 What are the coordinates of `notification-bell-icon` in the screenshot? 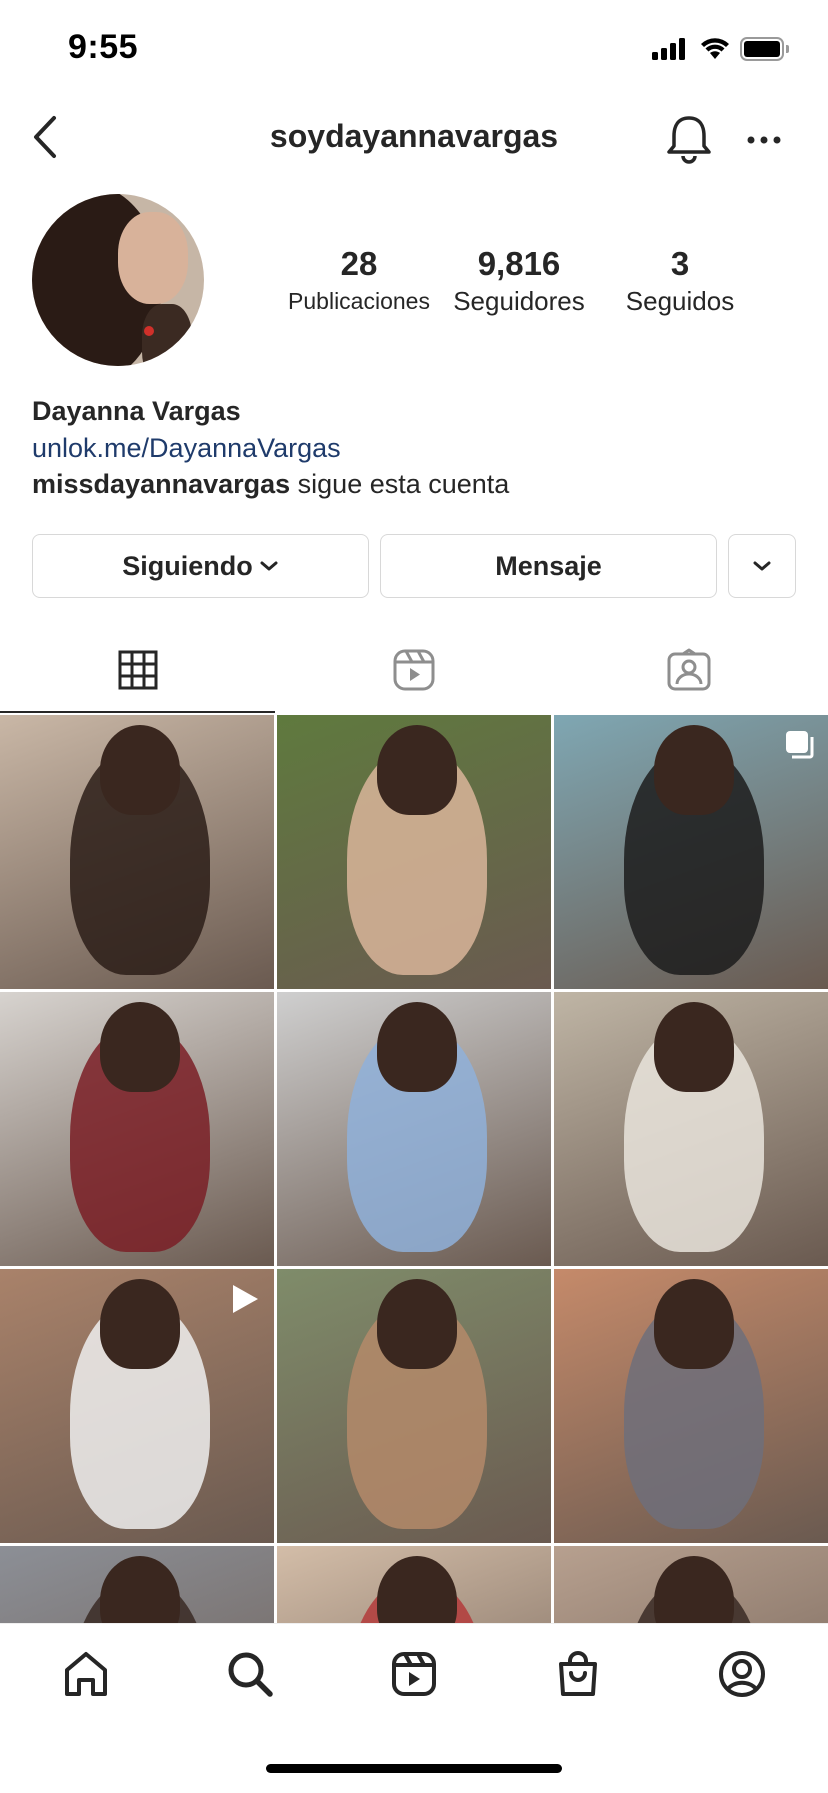 It's located at (689, 139).